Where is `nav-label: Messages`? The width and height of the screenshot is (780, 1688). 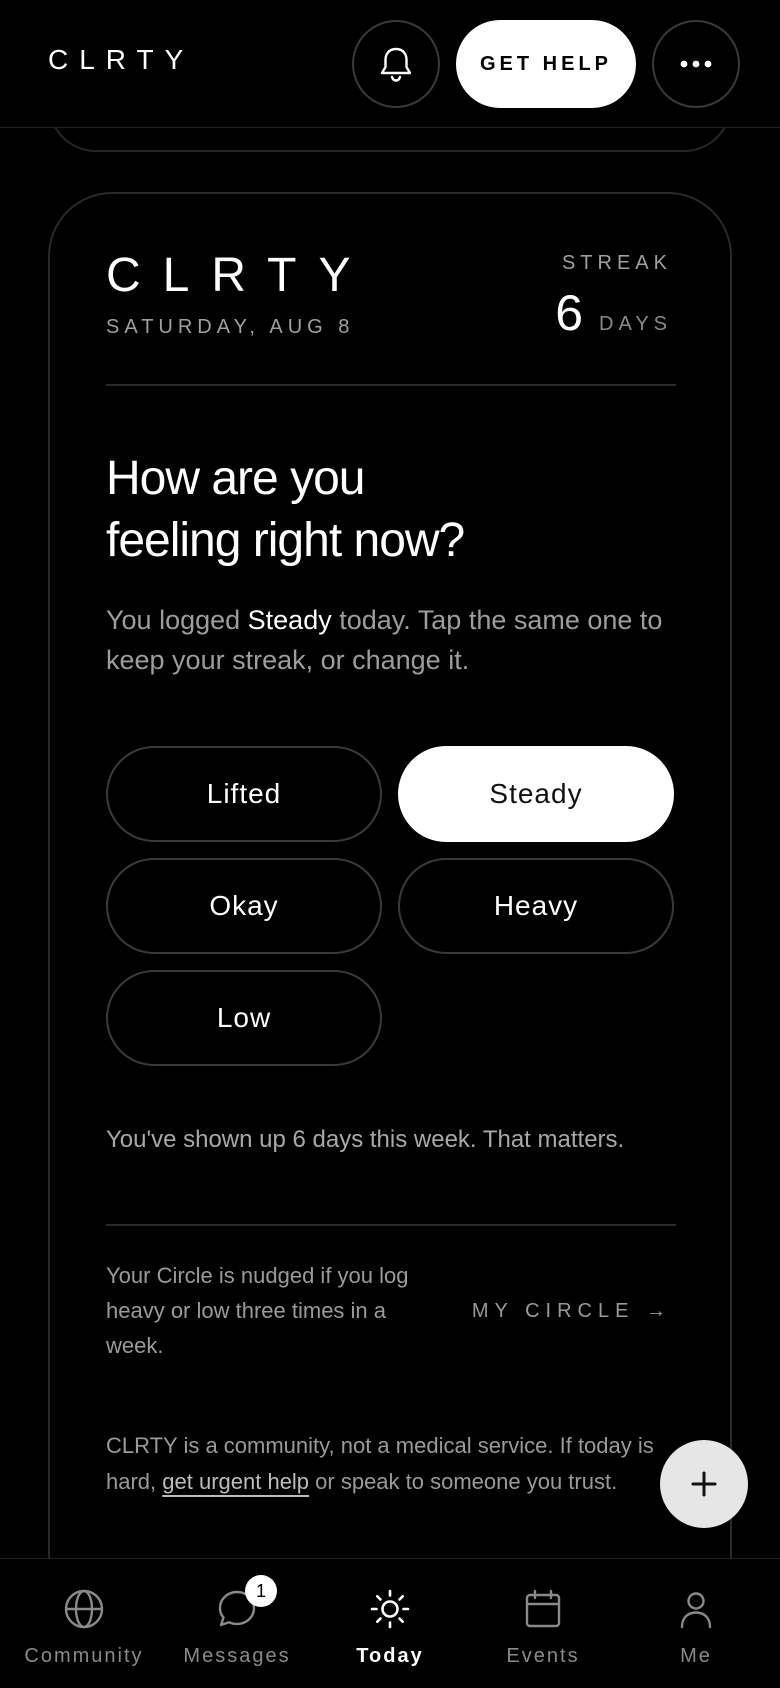 nav-label: Messages is located at coordinates (237, 1656).